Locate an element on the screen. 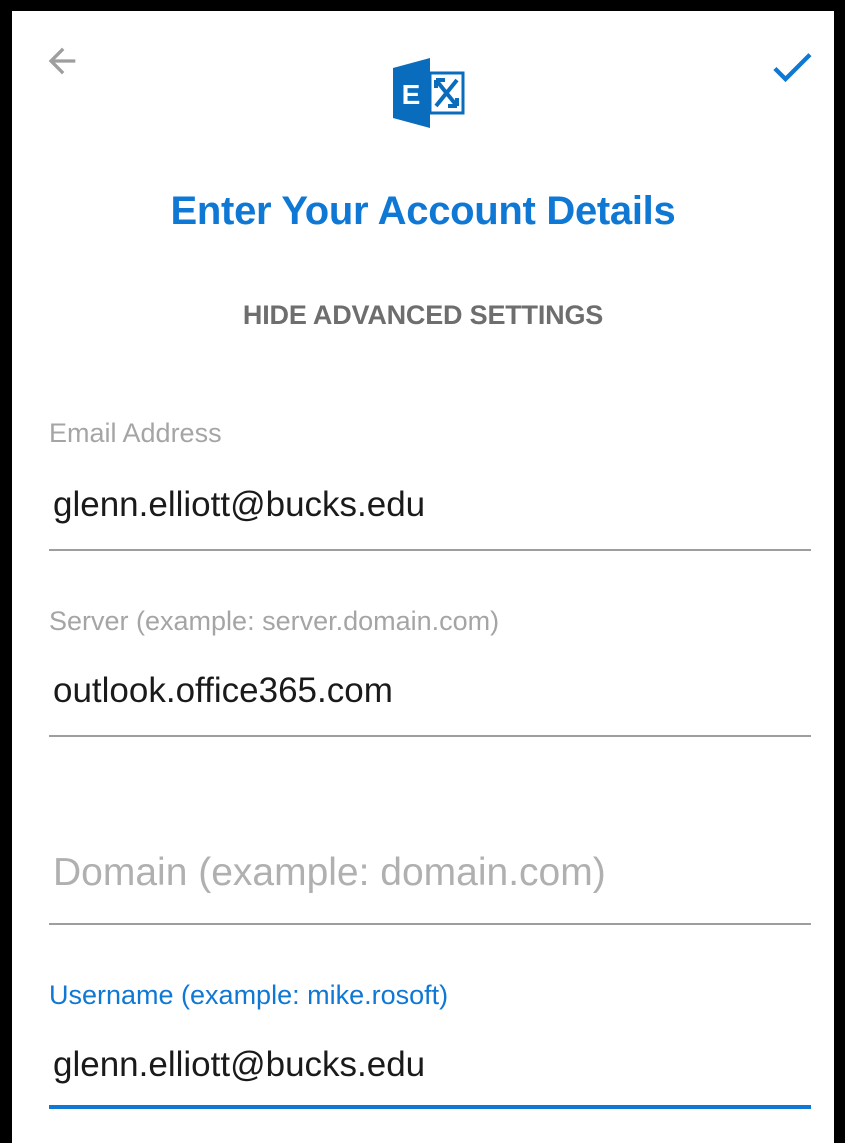  domain-field is located at coordinates (431, 884).